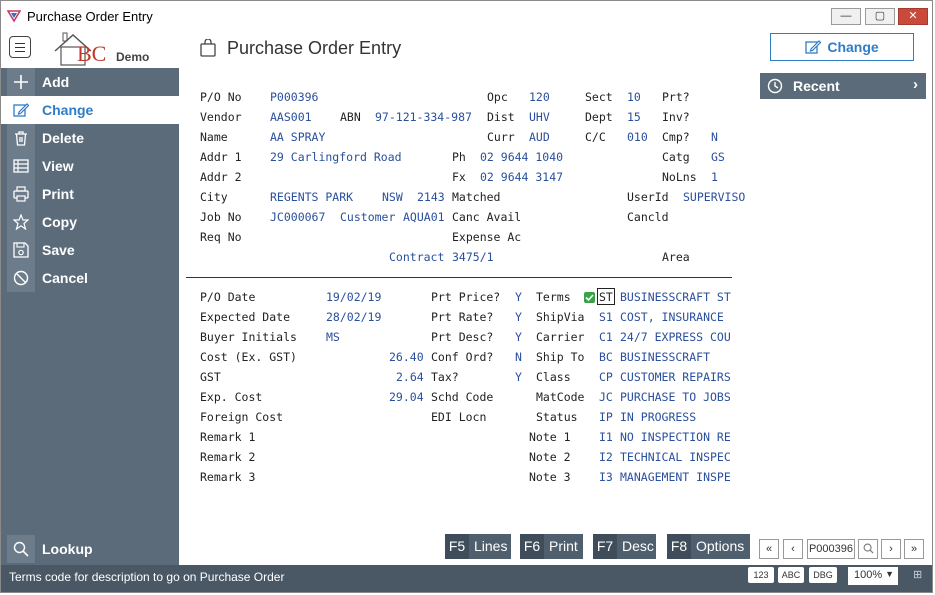 This screenshot has height=595, width=935. What do you see at coordinates (891, 549) in the screenshot?
I see `next-record-button: ›` at bounding box center [891, 549].